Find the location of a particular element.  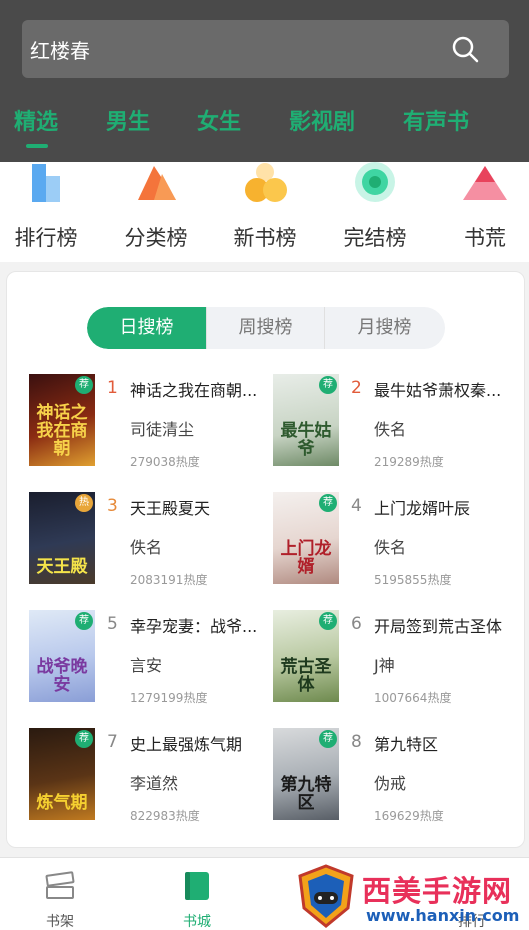

search-input: 红楼春 is located at coordinates (60, 49).